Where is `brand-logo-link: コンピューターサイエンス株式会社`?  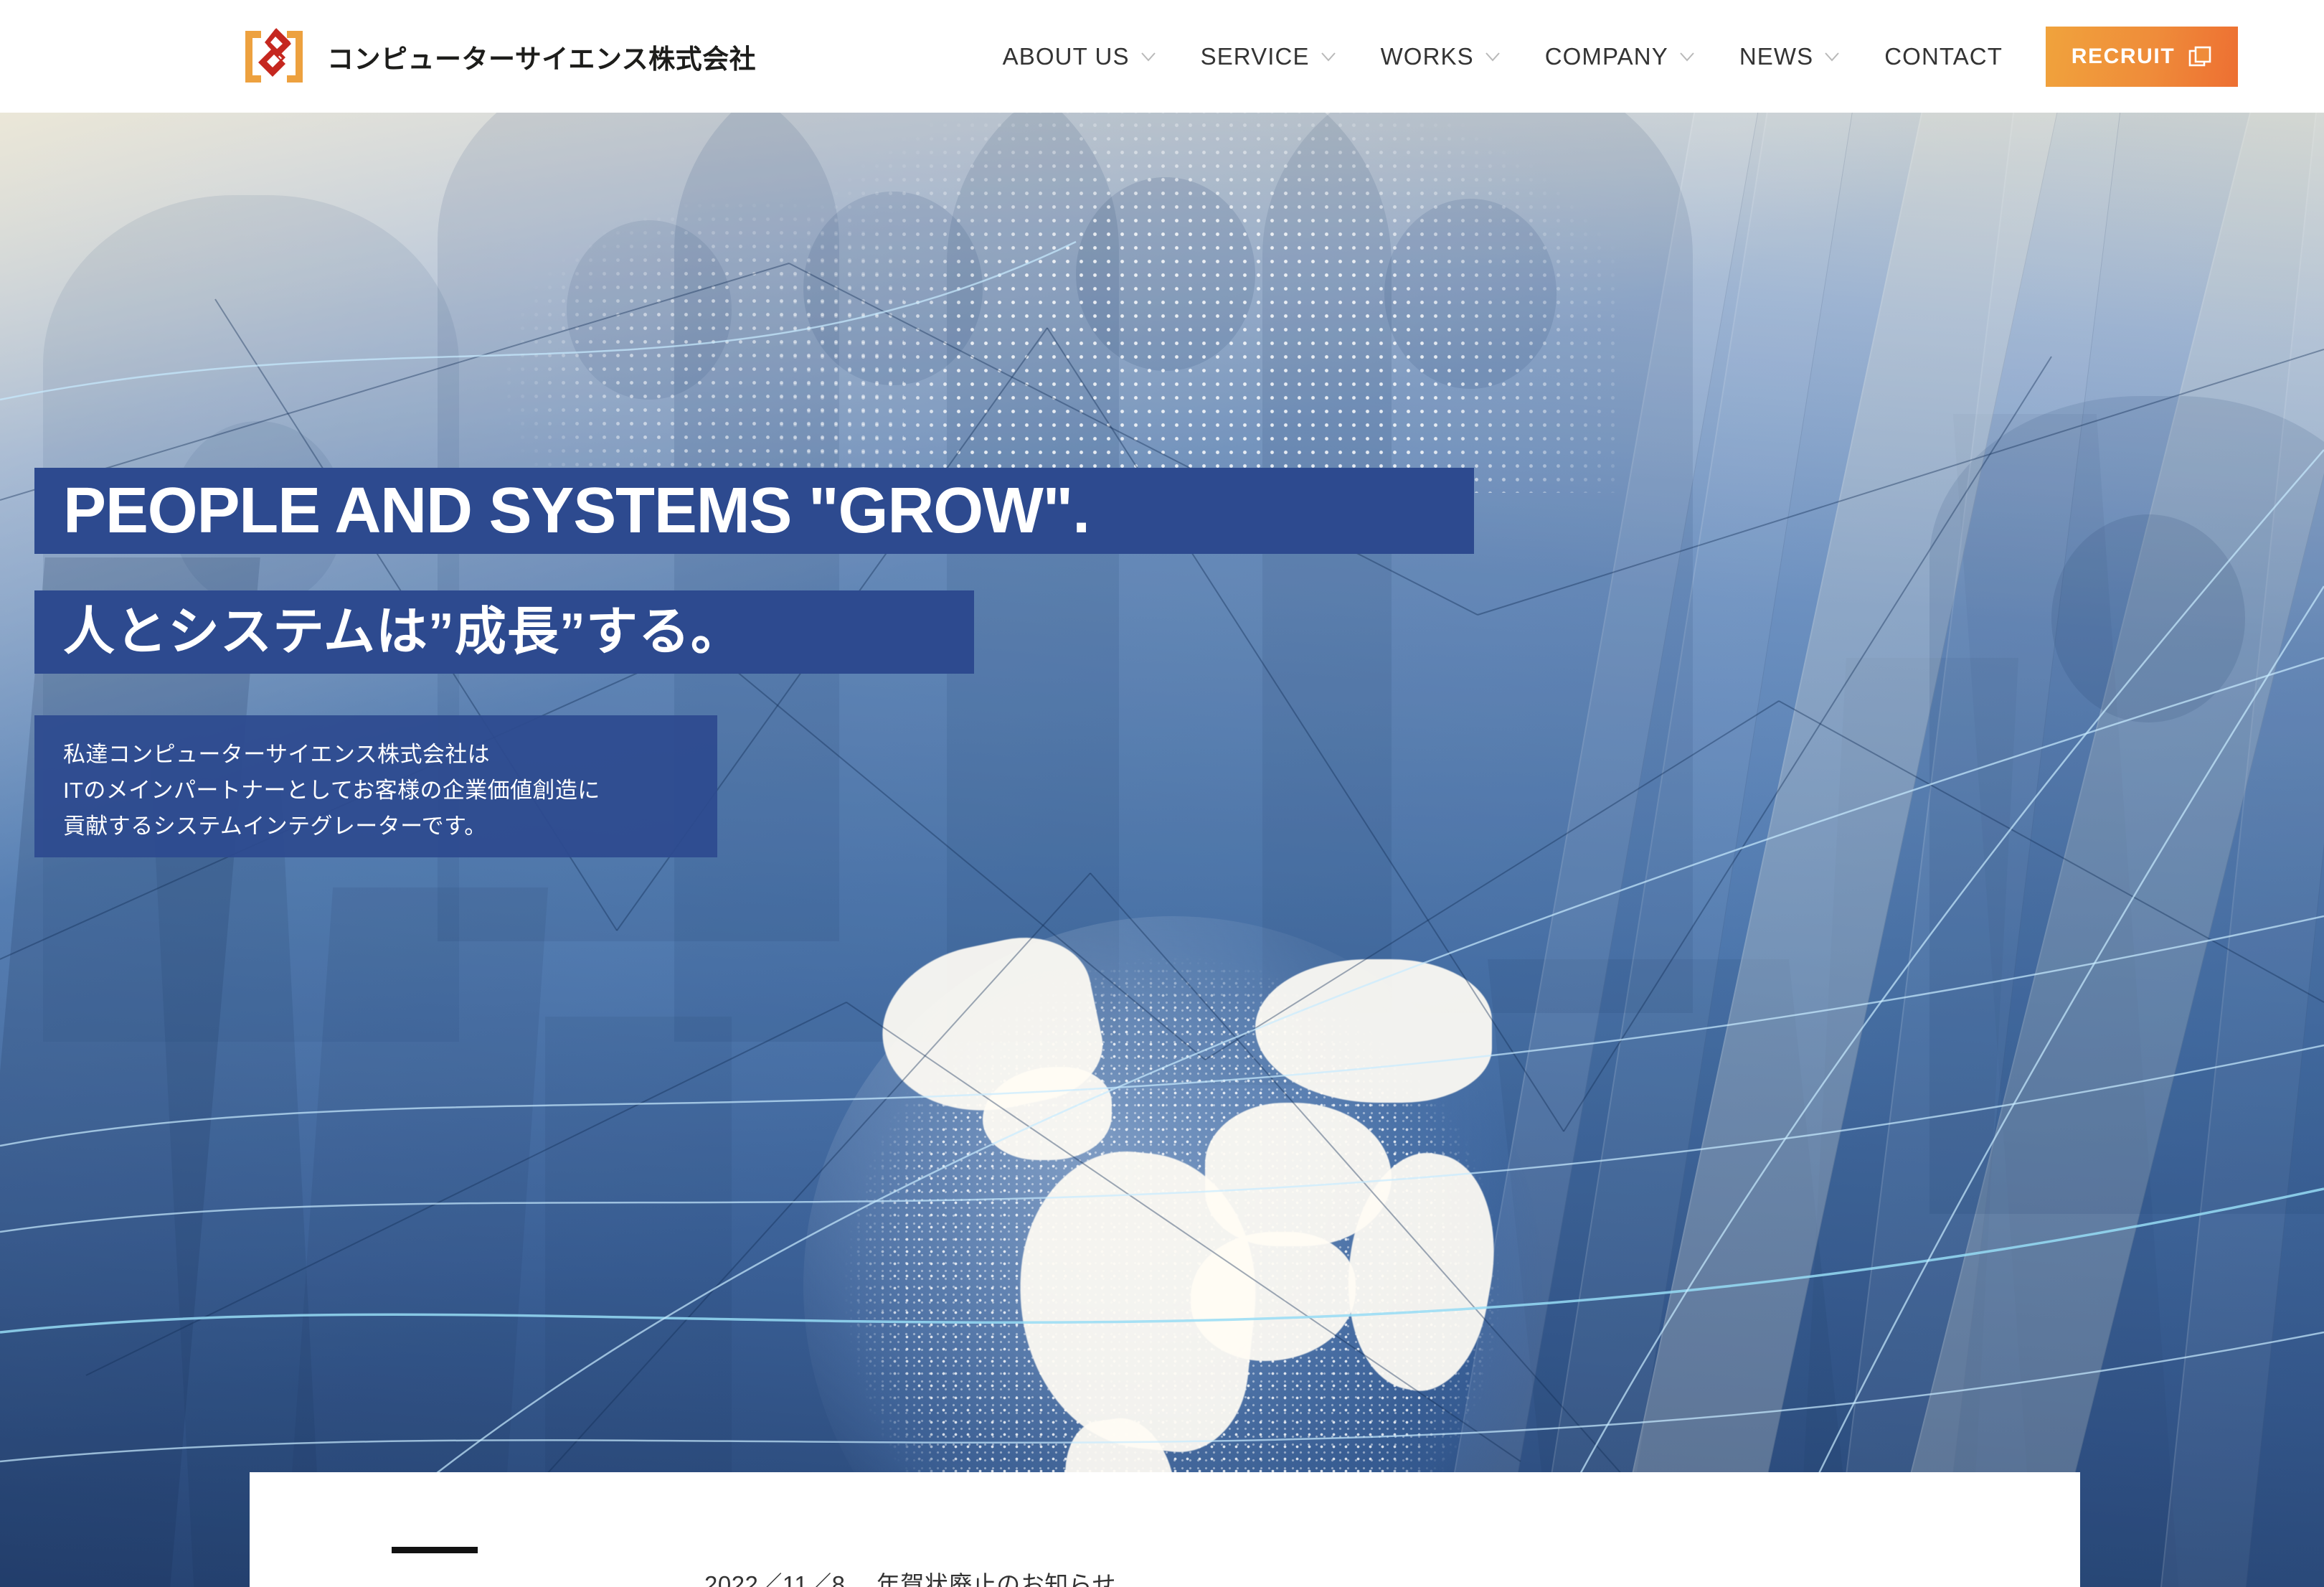 brand-logo-link: コンピューターサイエンス株式会社 is located at coordinates (498, 57).